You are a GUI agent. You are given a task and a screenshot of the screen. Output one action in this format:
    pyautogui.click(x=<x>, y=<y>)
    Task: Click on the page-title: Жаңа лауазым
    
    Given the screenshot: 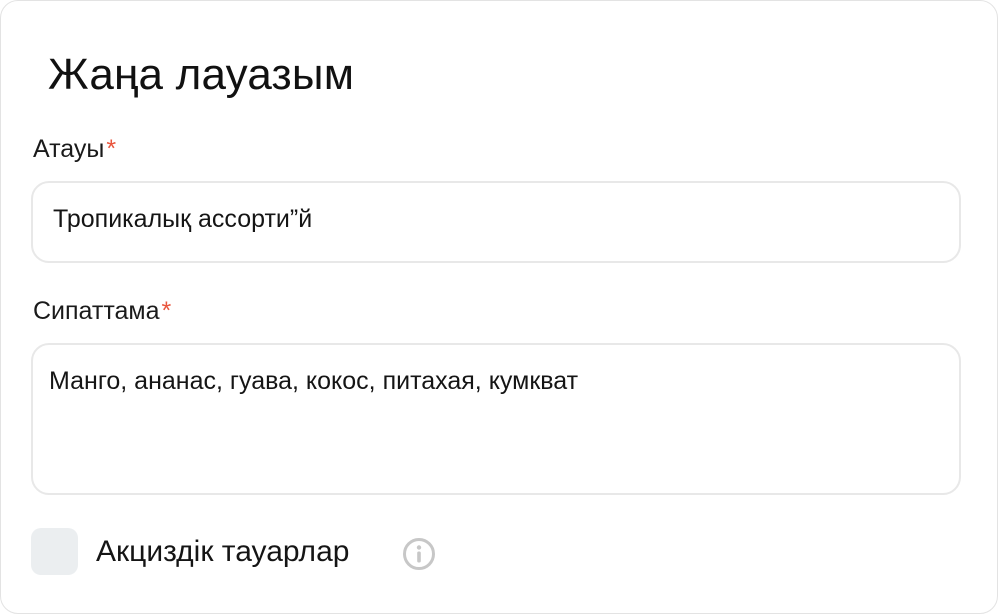 What is the action you would take?
    pyautogui.click(x=201, y=74)
    